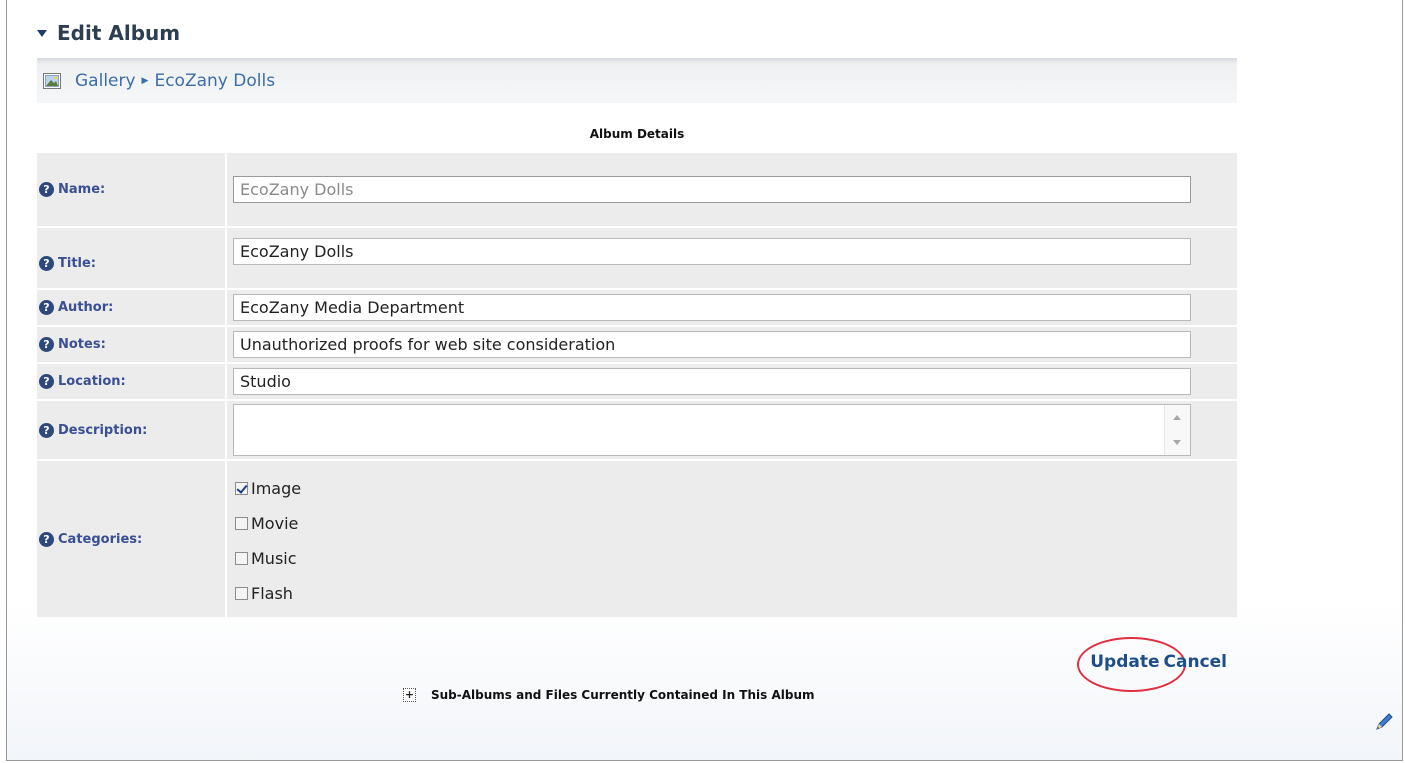 The height and width of the screenshot is (763, 1405). Describe the element at coordinates (410, 695) in the screenshot. I see `expand-plus-icon: +` at that location.